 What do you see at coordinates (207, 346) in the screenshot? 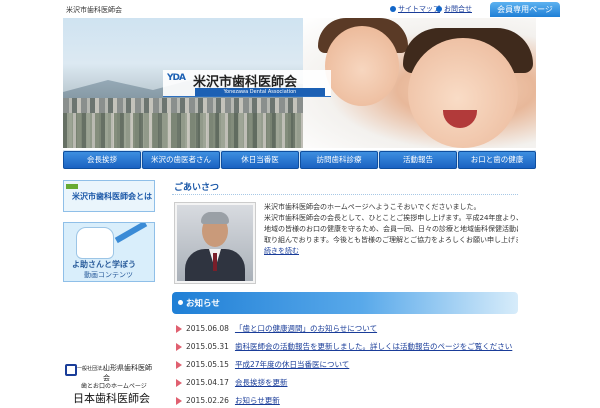
I see `news-date: 2015.05.31` at bounding box center [207, 346].